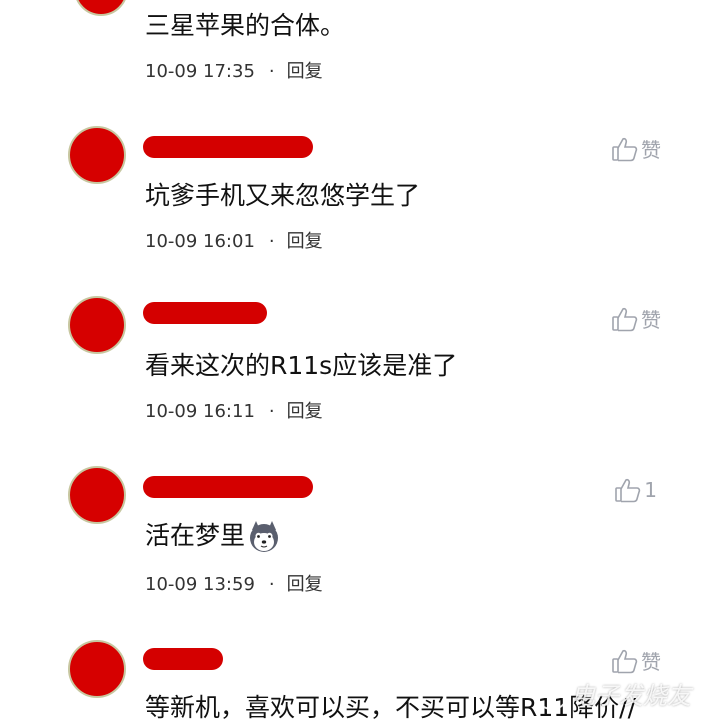 Image resolution: width=709 pixels, height=725 pixels. I want to click on comment-text-content: 活在梦里, so click(195, 535).